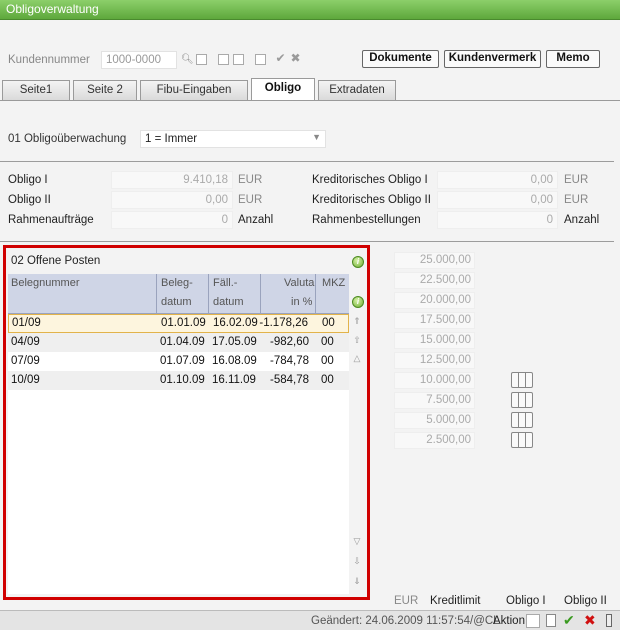 This screenshot has height=630, width=620. Describe the element at coordinates (609, 620) in the screenshot. I see `exit-door-icon` at that location.